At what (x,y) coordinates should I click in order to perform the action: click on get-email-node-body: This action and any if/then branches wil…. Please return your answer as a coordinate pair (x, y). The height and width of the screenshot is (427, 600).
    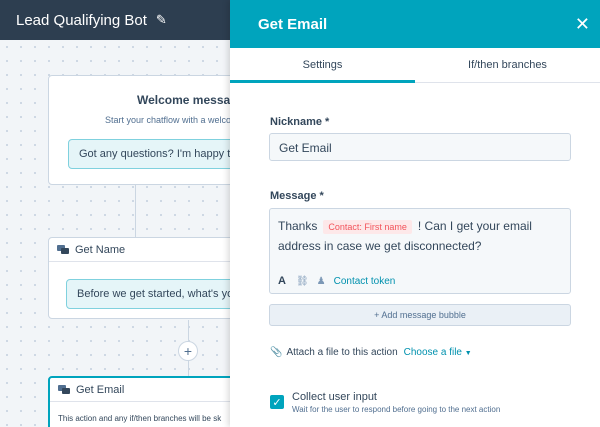
    Looking at the image, I should click on (140, 418).